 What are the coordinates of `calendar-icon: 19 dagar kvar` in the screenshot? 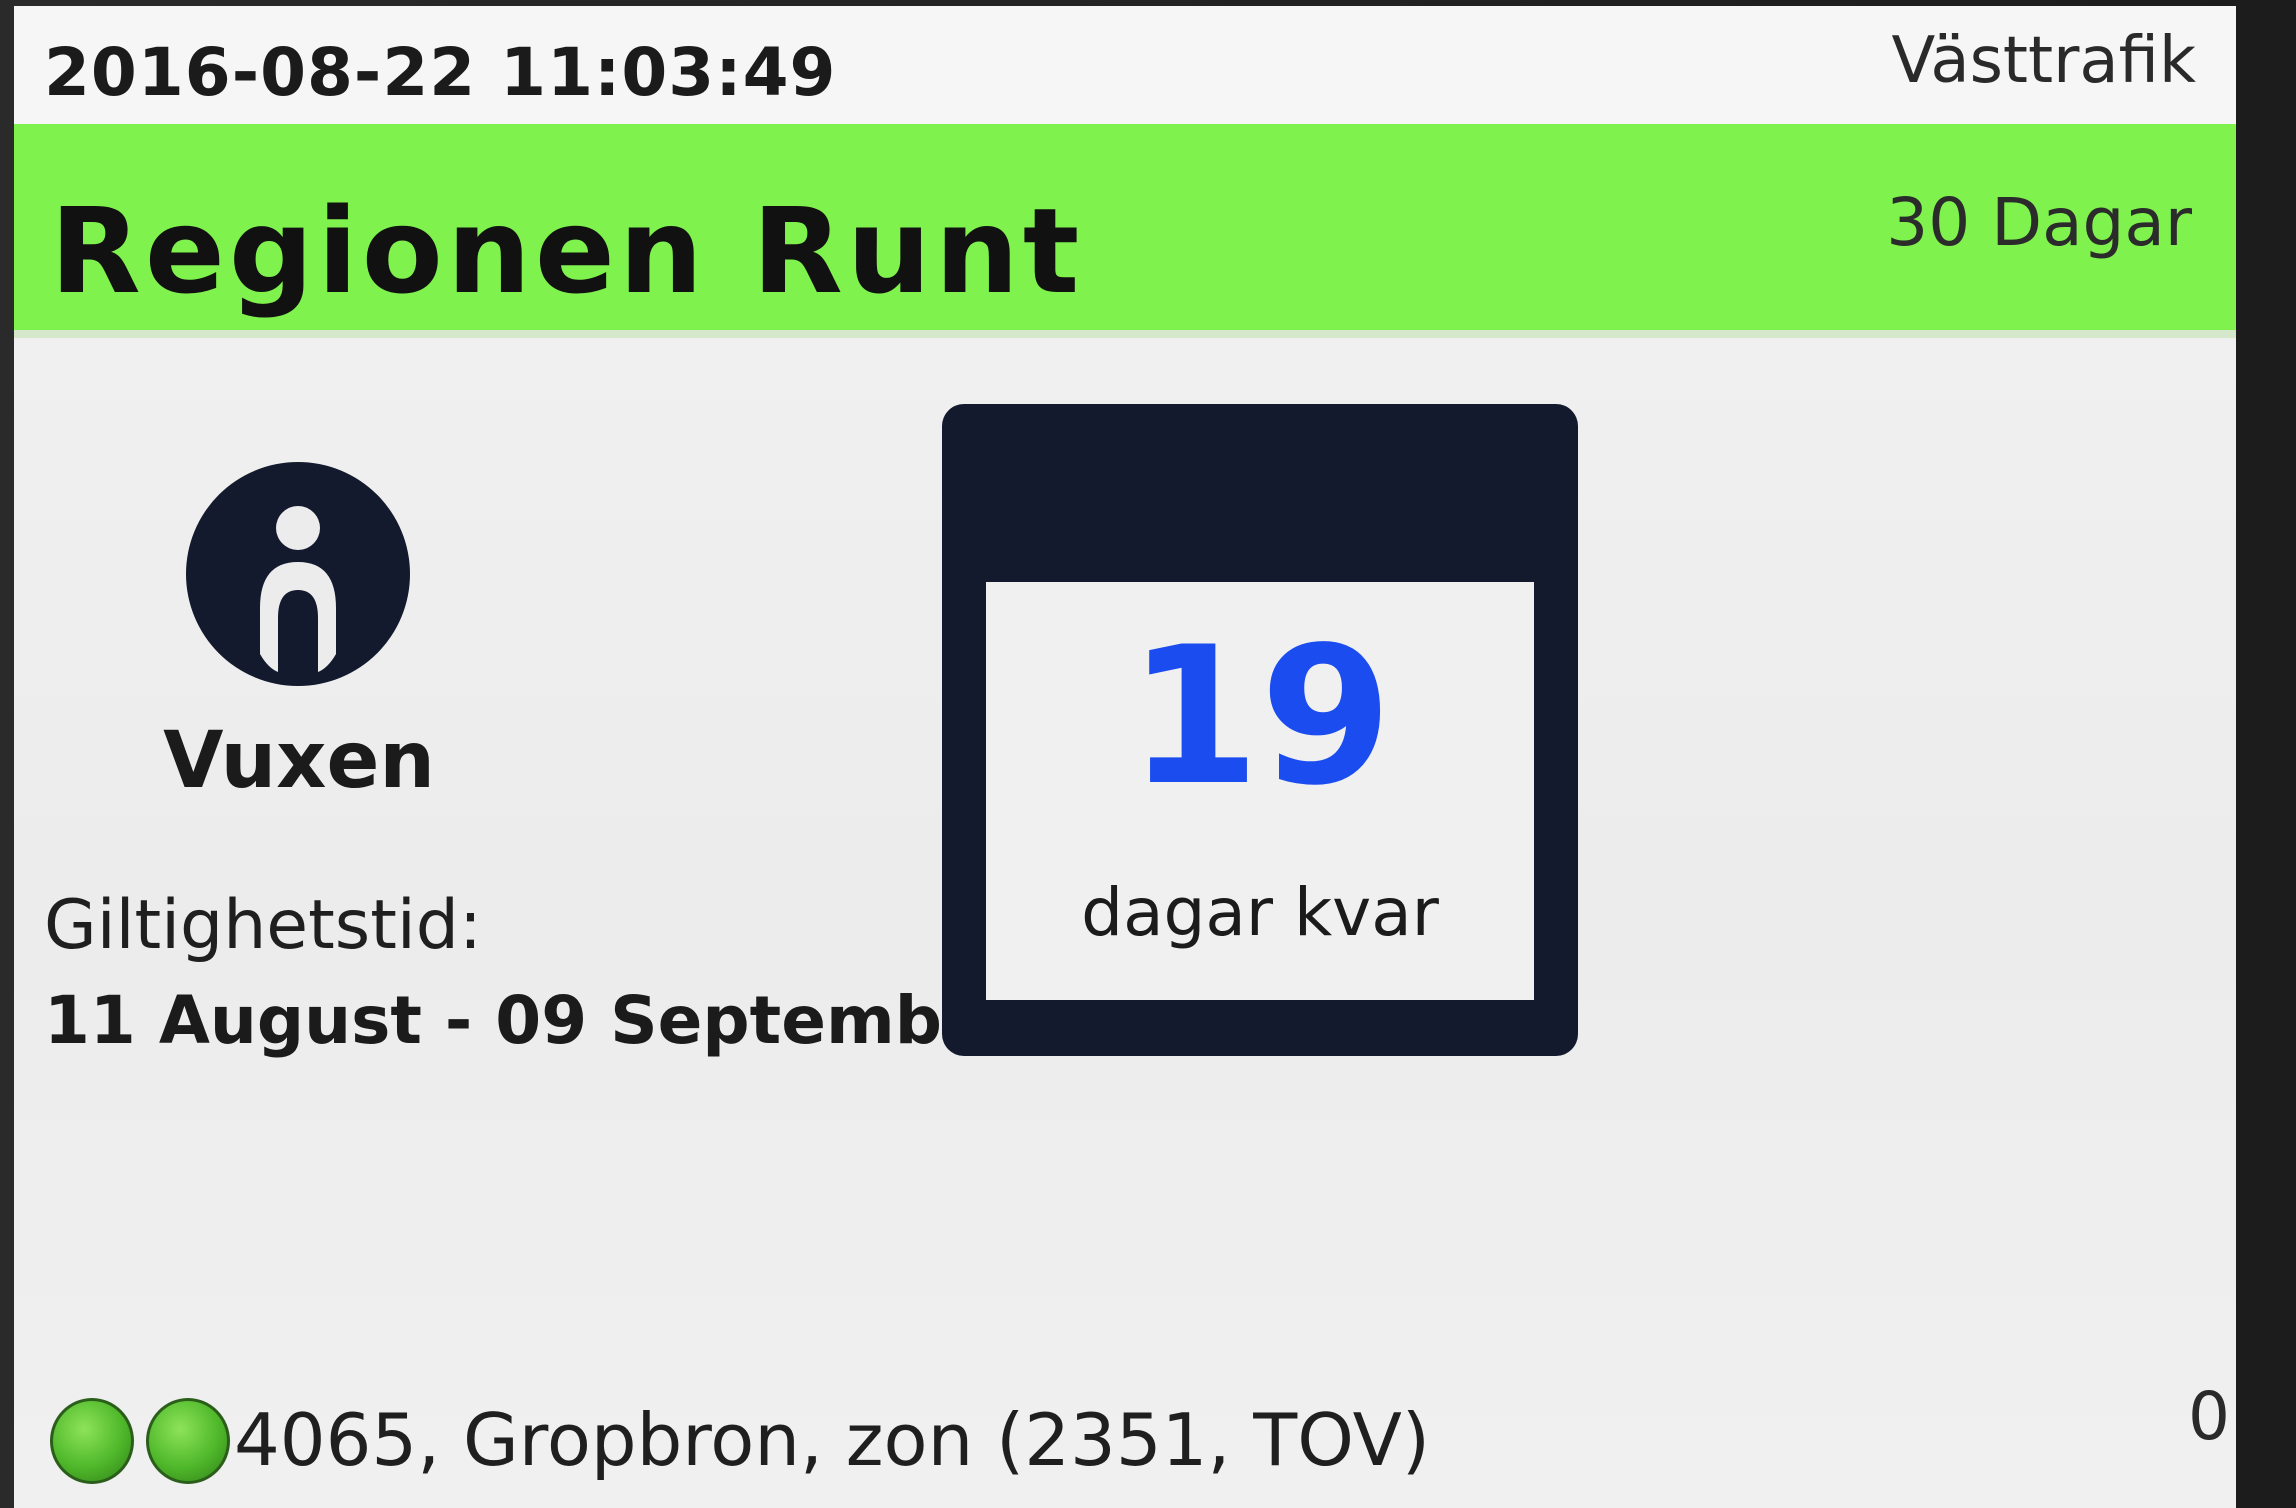 It's located at (1260, 730).